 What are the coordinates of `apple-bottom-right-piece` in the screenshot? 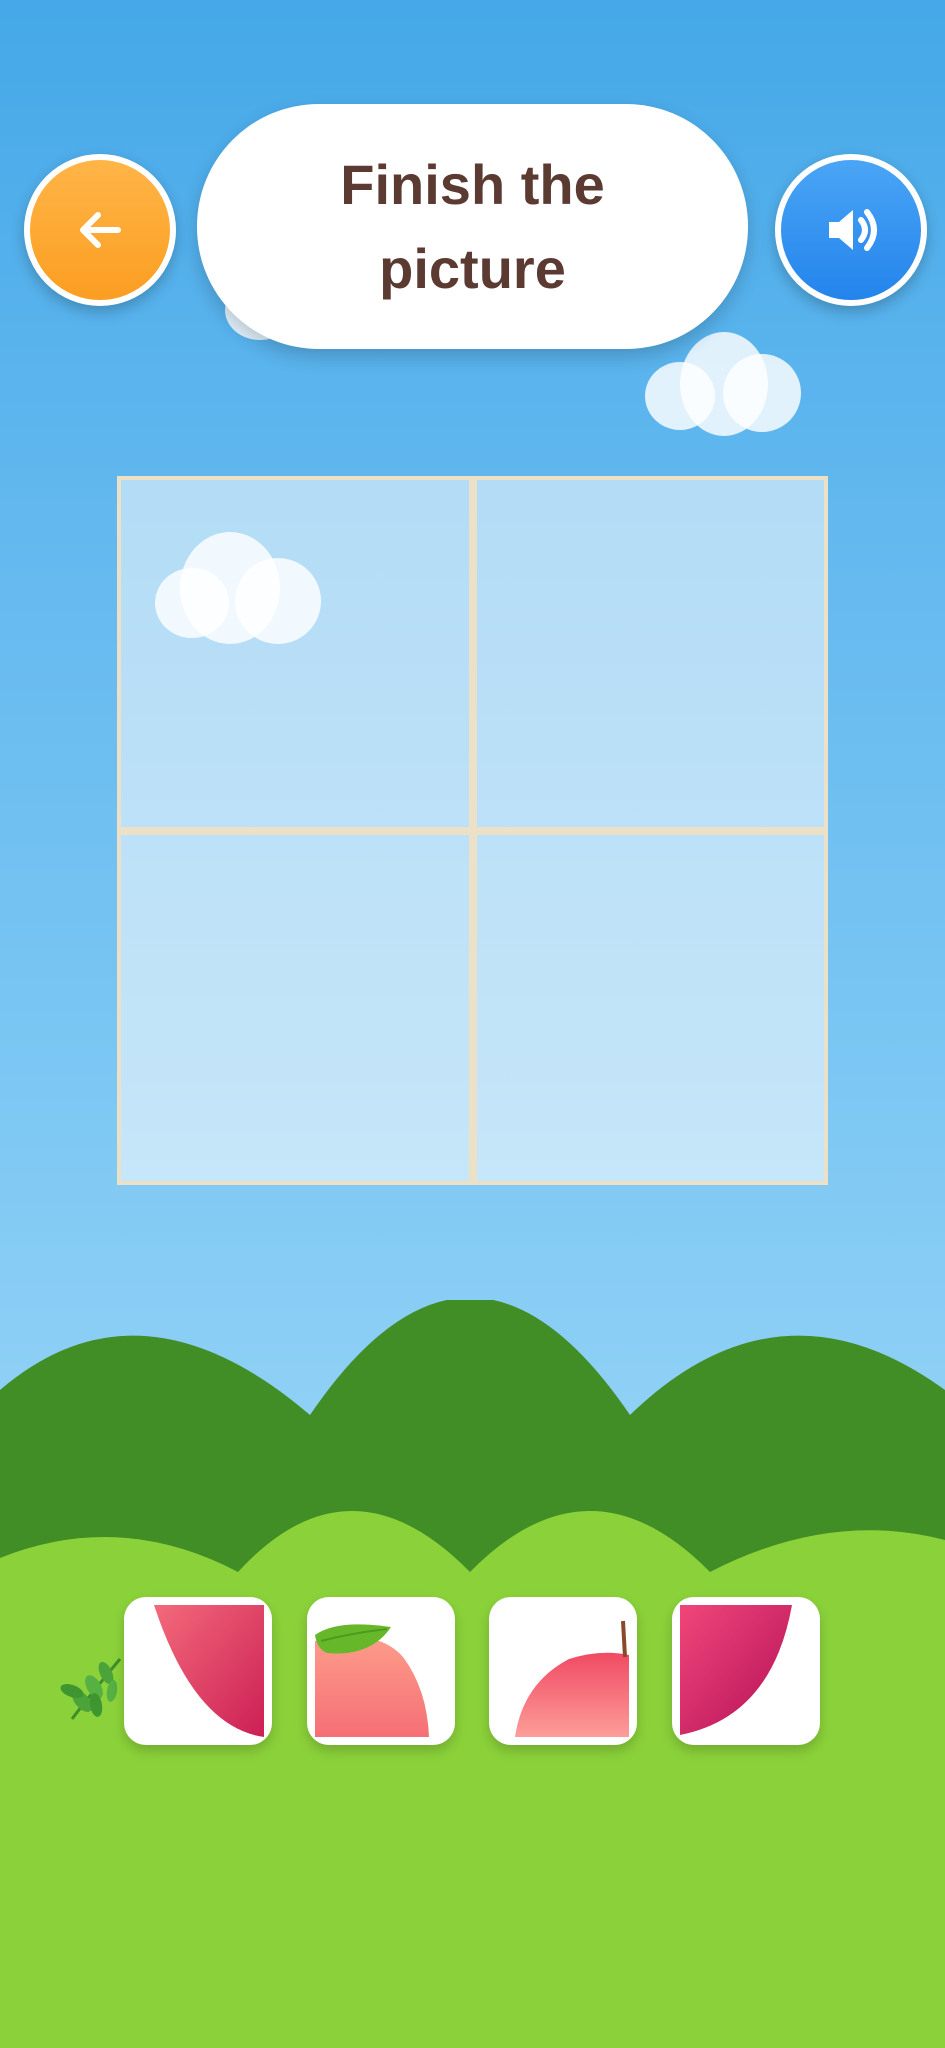 It's located at (736, 1670).